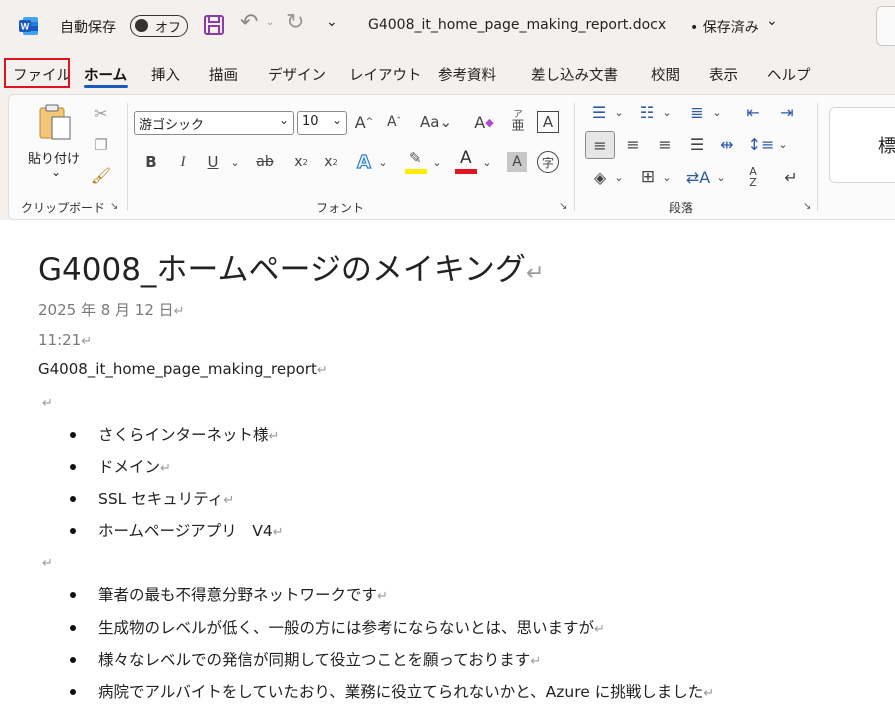 The height and width of the screenshot is (714, 895). Describe the element at coordinates (647, 112) in the screenshot. I see `numbering-icon: ☷` at that location.